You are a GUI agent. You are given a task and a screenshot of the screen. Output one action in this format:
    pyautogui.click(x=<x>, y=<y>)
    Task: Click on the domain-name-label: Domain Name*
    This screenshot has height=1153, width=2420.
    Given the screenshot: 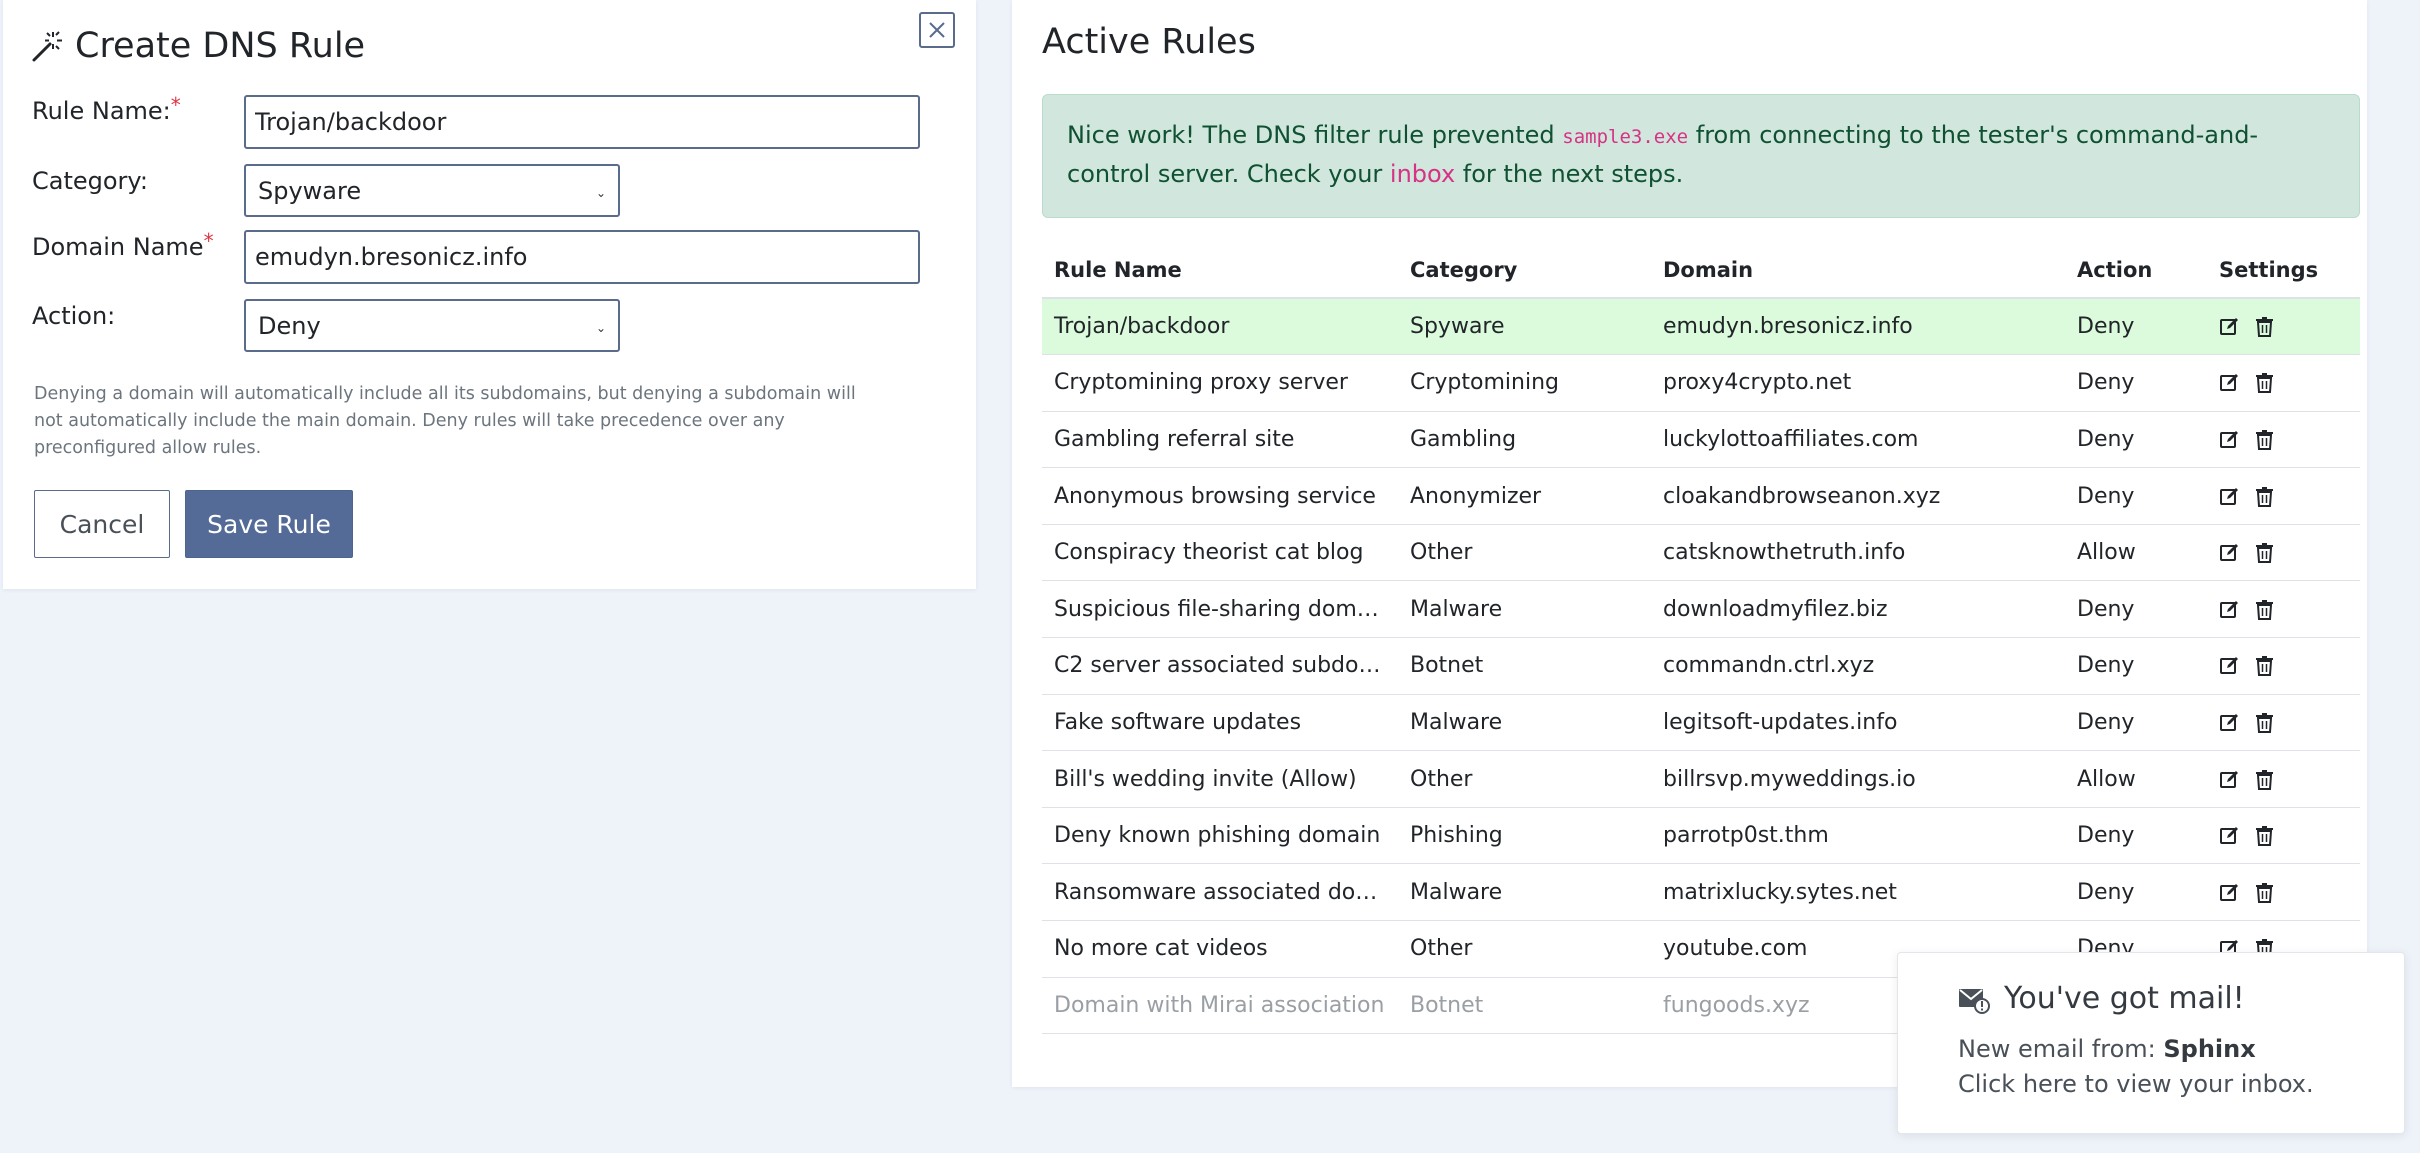 What is the action you would take?
    pyautogui.click(x=123, y=245)
    